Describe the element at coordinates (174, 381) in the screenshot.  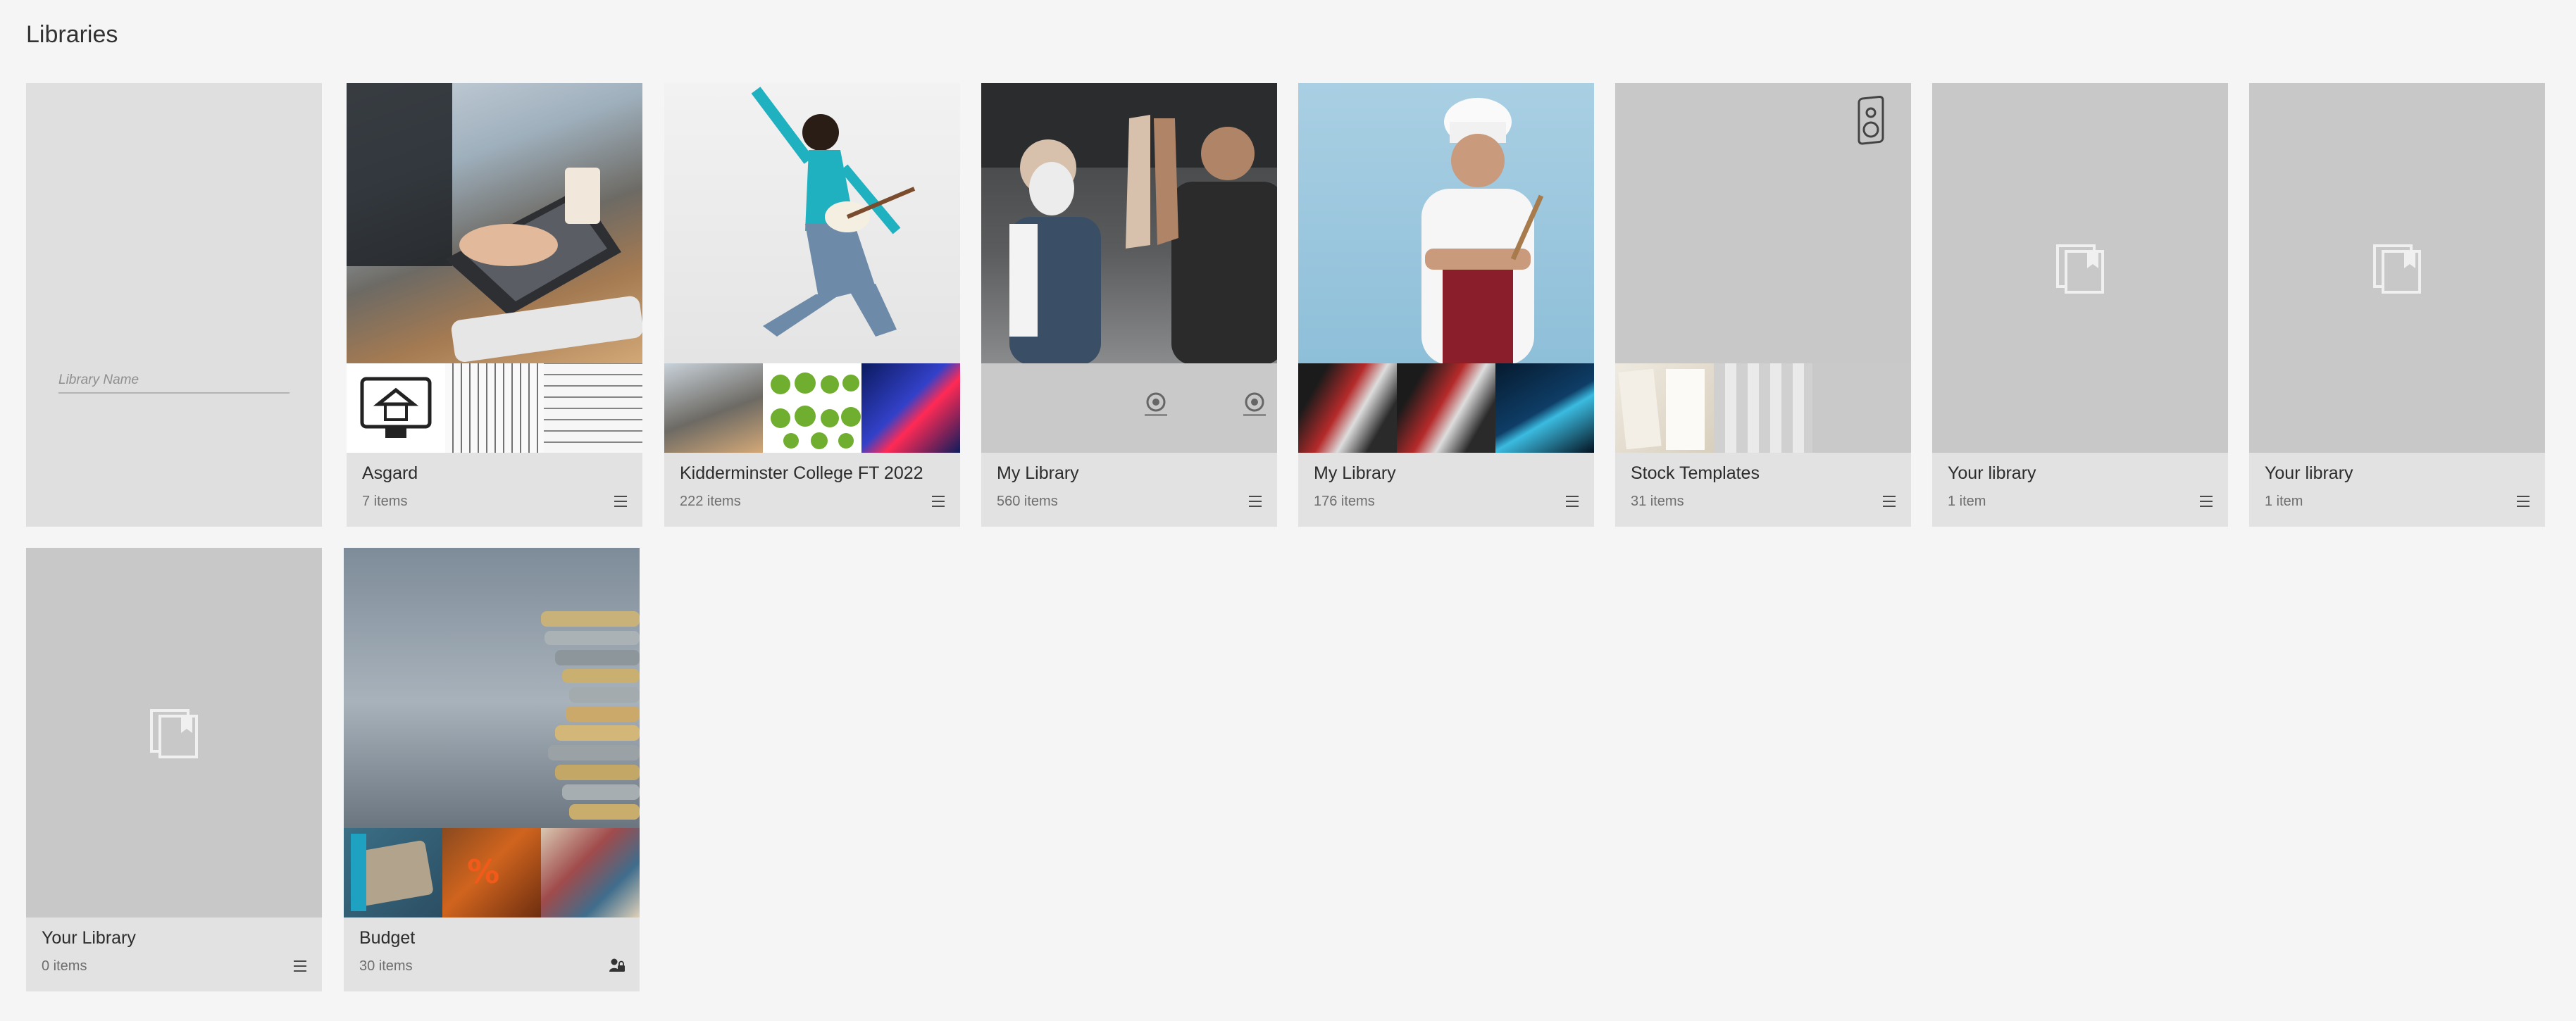
I see `library-name-input` at that location.